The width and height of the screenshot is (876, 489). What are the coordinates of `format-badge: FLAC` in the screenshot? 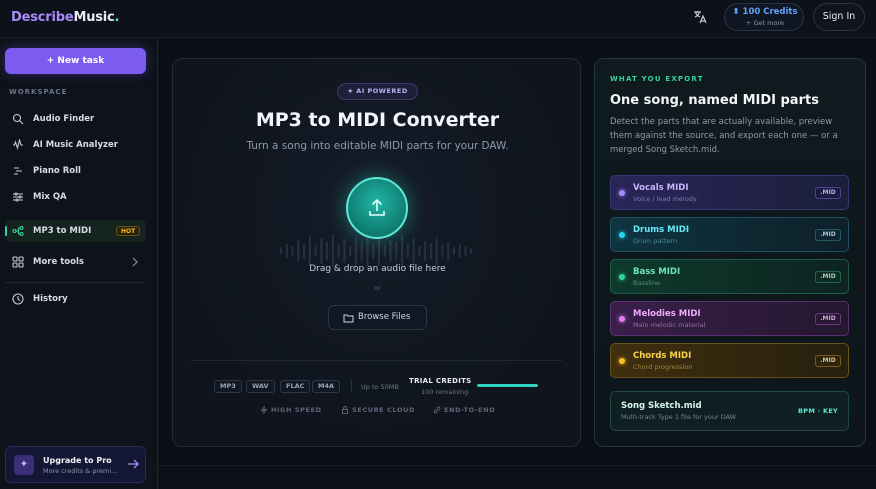 It's located at (295, 386).